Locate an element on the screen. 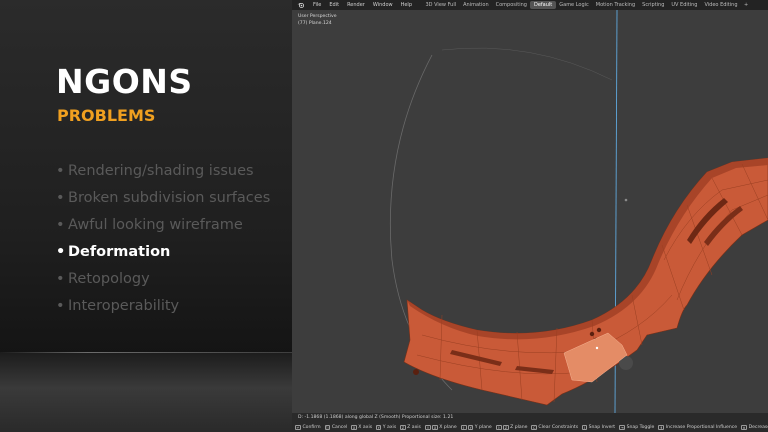 This screenshot has width=768, height=432. keymap-hint: YY axis is located at coordinates (386, 427).